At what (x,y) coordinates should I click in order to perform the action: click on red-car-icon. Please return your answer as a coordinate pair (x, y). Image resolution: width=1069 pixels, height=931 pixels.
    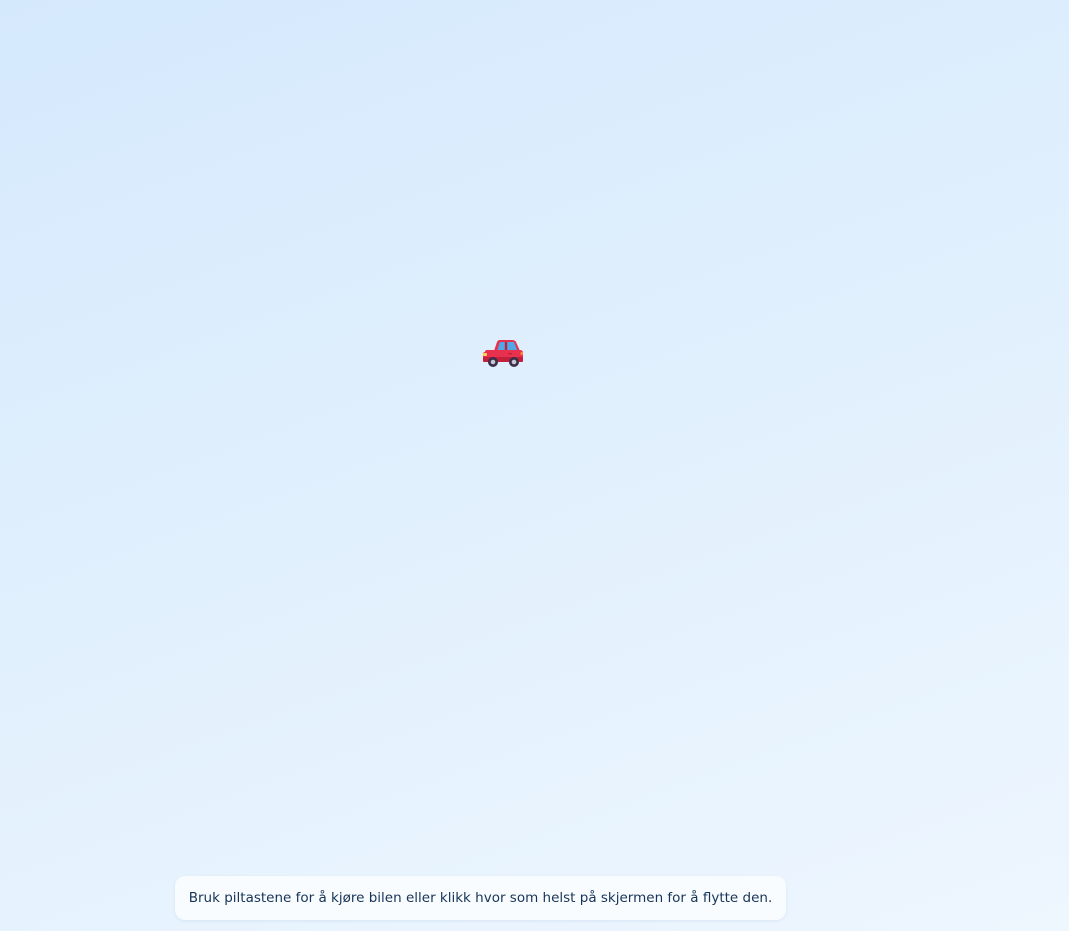
    Looking at the image, I should click on (503, 353).